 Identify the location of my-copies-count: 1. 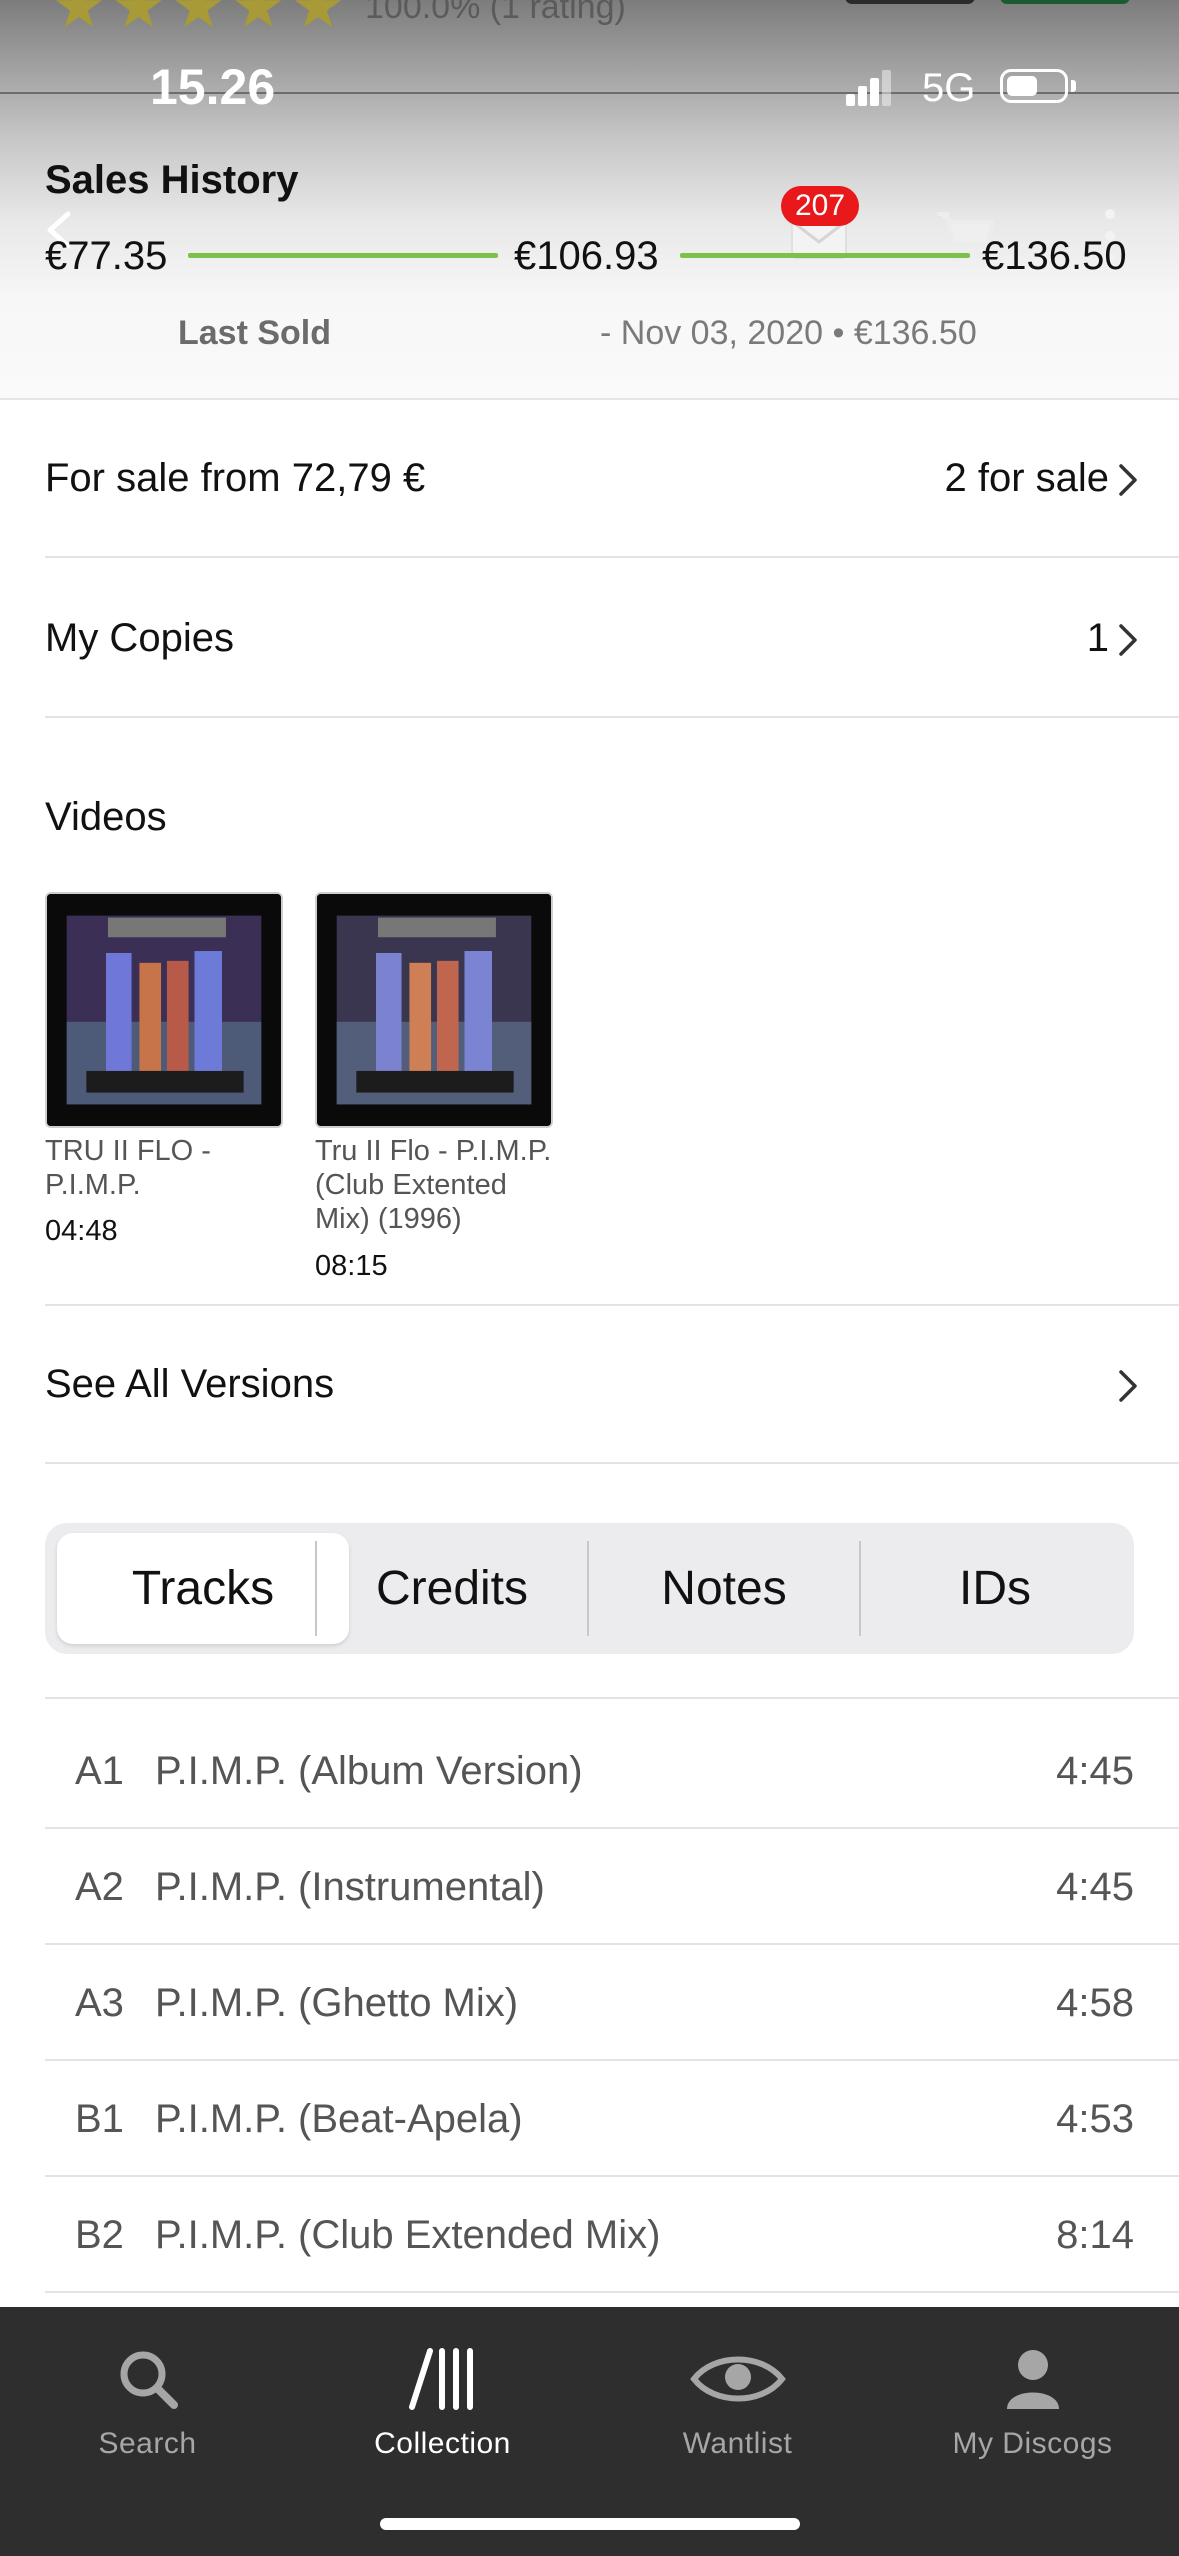
(1097, 638).